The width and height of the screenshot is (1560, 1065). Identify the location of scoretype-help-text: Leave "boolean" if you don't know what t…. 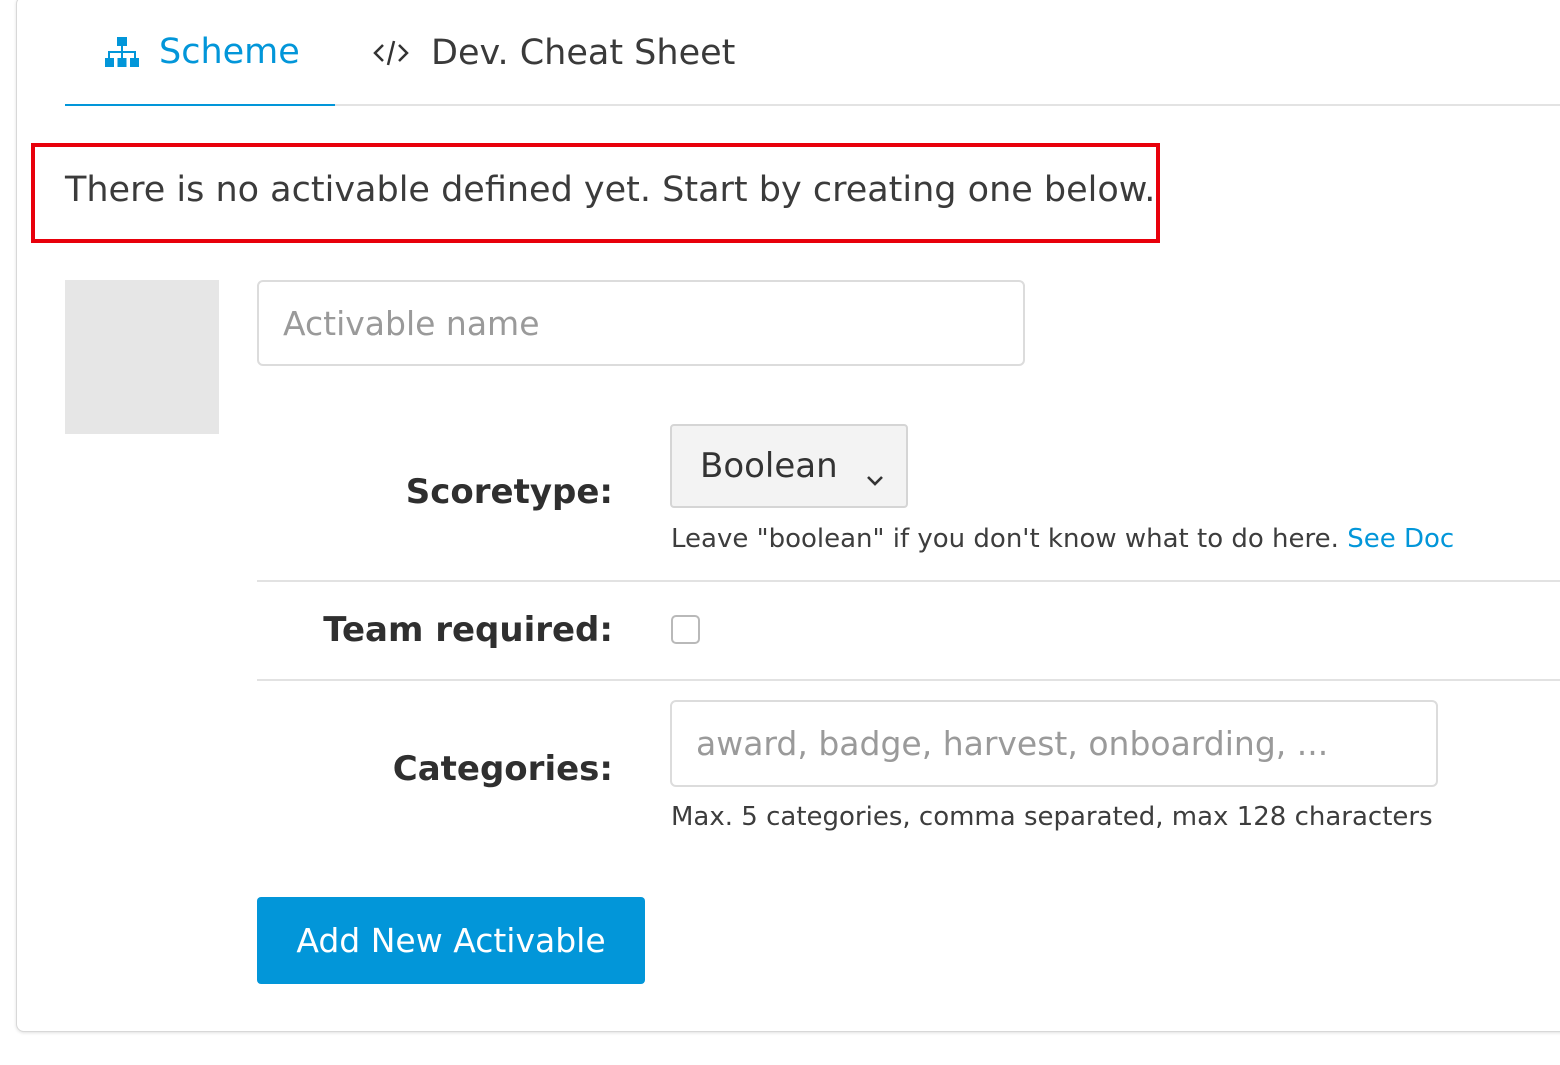
(1005, 539).